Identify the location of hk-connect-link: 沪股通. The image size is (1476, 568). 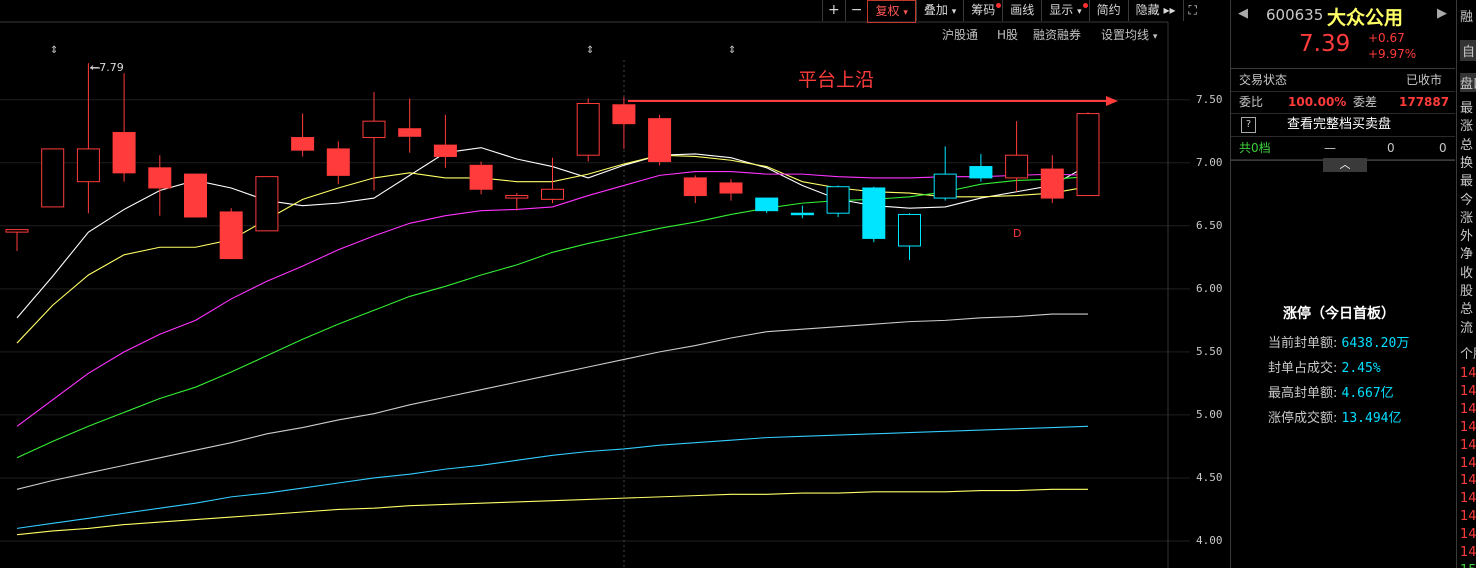
(960, 34).